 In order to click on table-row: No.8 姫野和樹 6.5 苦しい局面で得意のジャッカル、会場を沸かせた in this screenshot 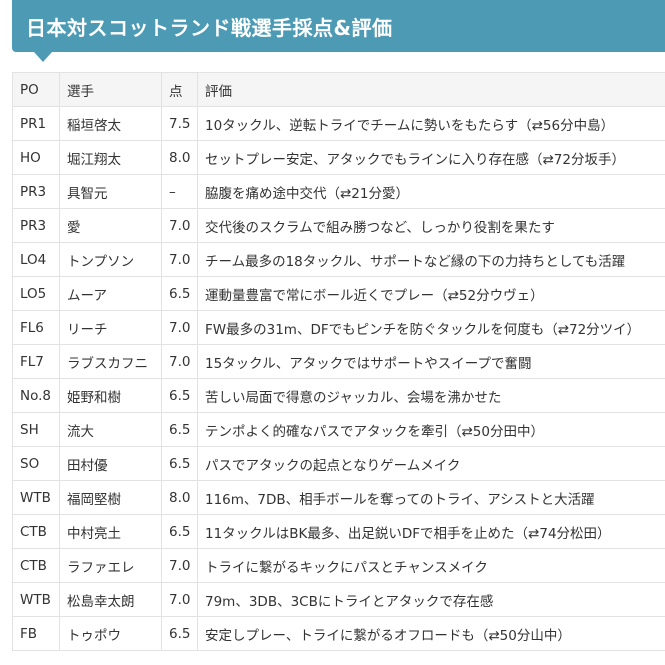, I will do `click(338, 395)`.